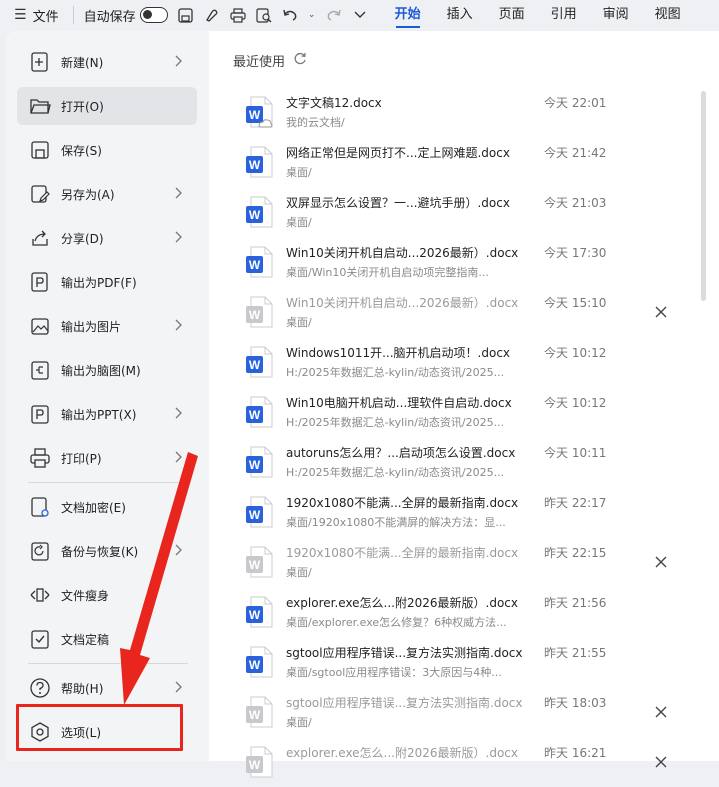 This screenshot has width=719, height=787. Describe the element at coordinates (81, 150) in the screenshot. I see `menu-item-label: 保存(S)` at that location.